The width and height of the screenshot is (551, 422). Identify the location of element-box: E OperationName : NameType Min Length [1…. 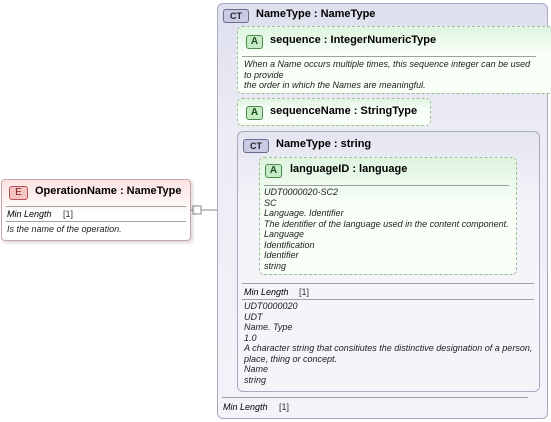
(96, 210).